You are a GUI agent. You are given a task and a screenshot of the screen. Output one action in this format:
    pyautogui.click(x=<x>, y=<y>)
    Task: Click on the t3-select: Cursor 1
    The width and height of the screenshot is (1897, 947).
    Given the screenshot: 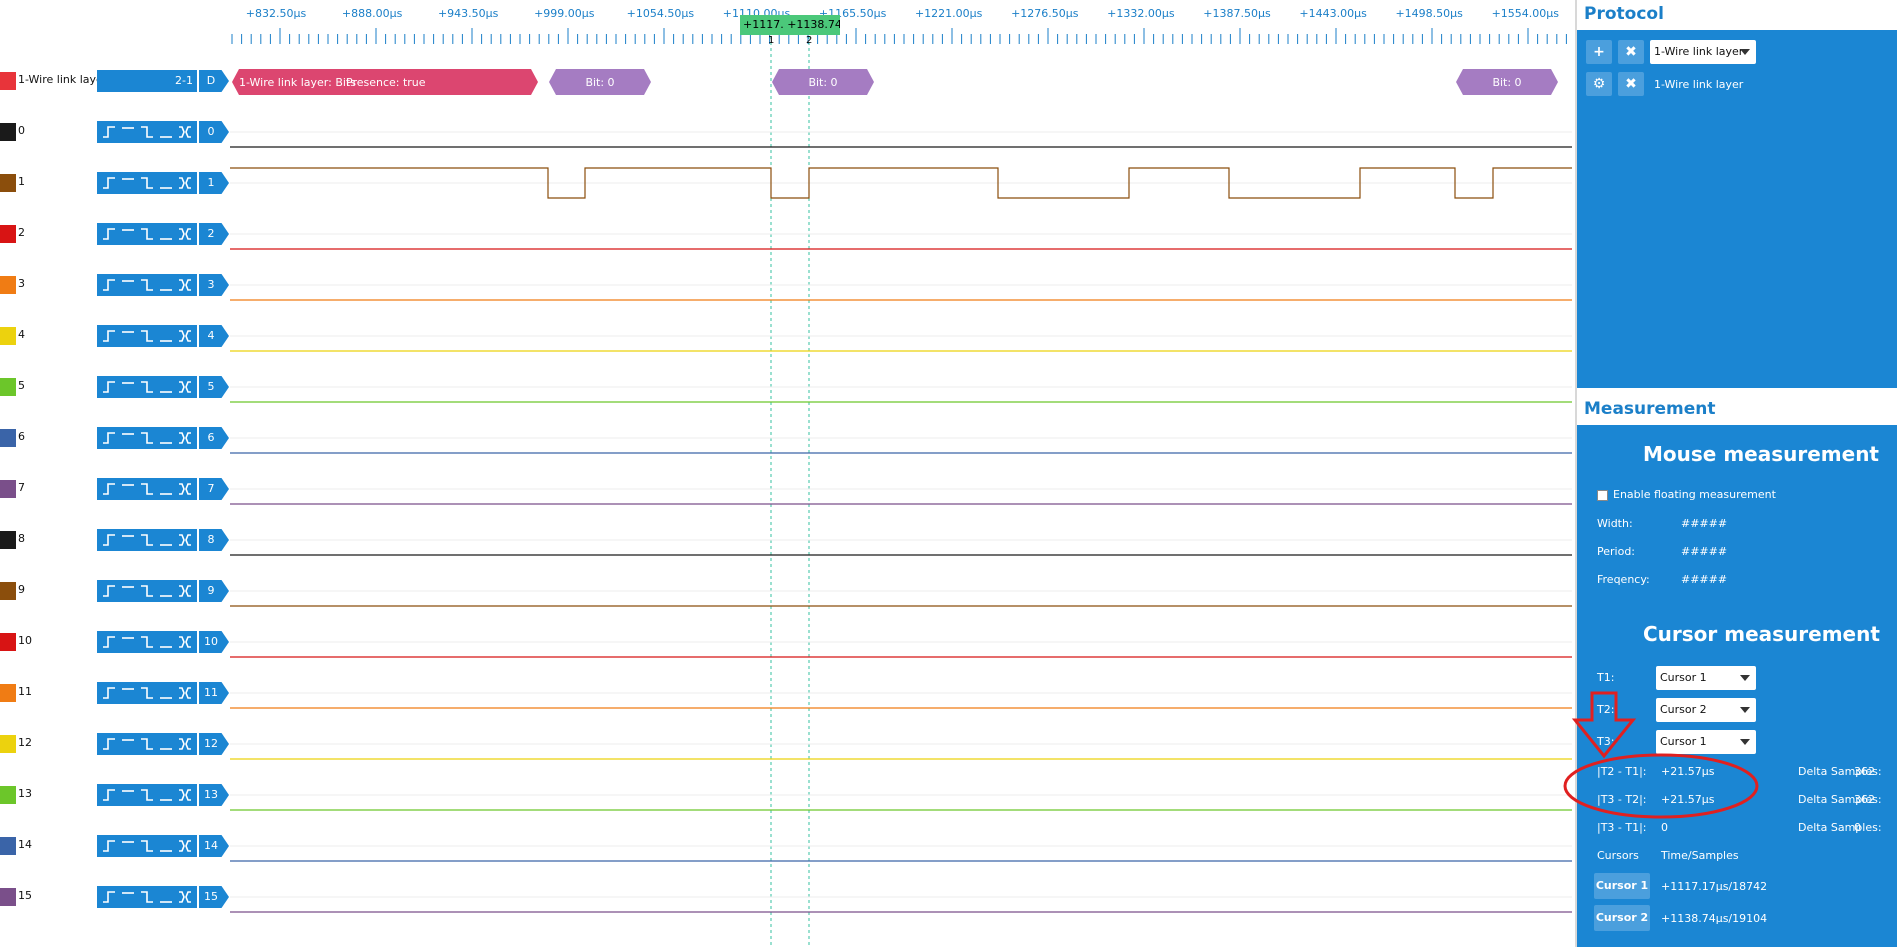 What is the action you would take?
    pyautogui.click(x=1706, y=742)
    